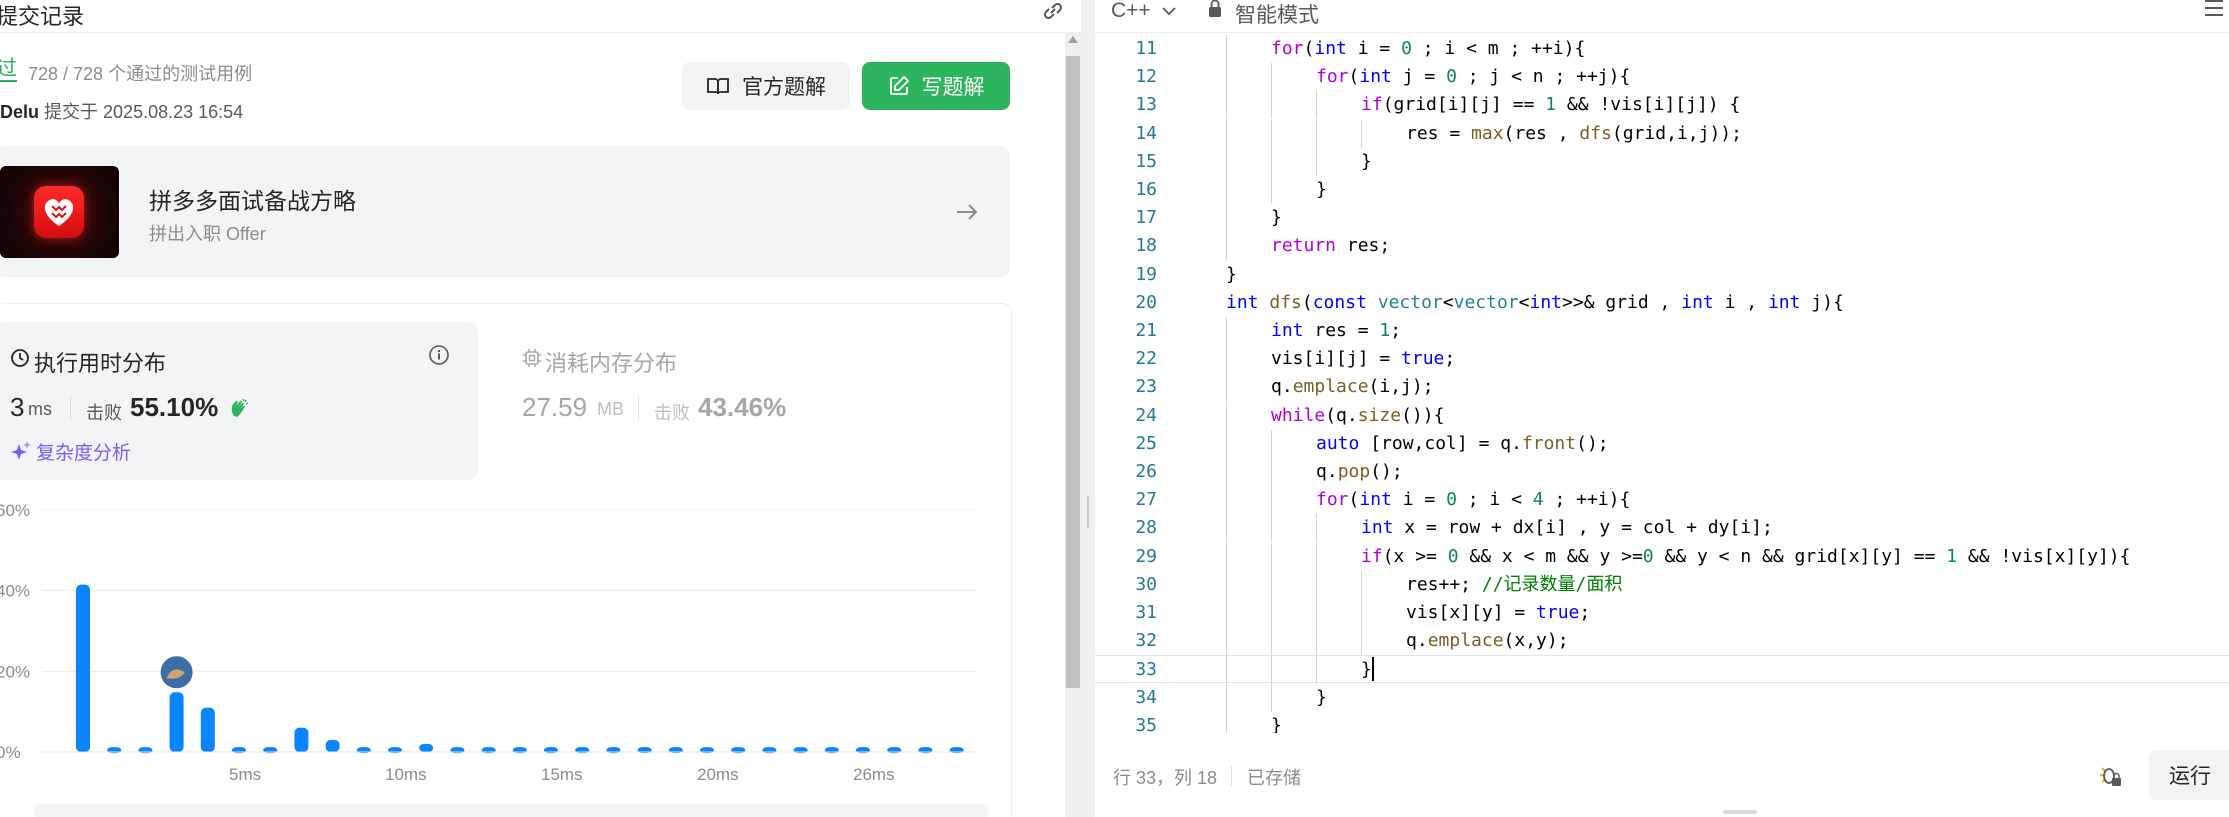  I want to click on code-line: 32 q.emplace(x,y);, so click(1662, 641).